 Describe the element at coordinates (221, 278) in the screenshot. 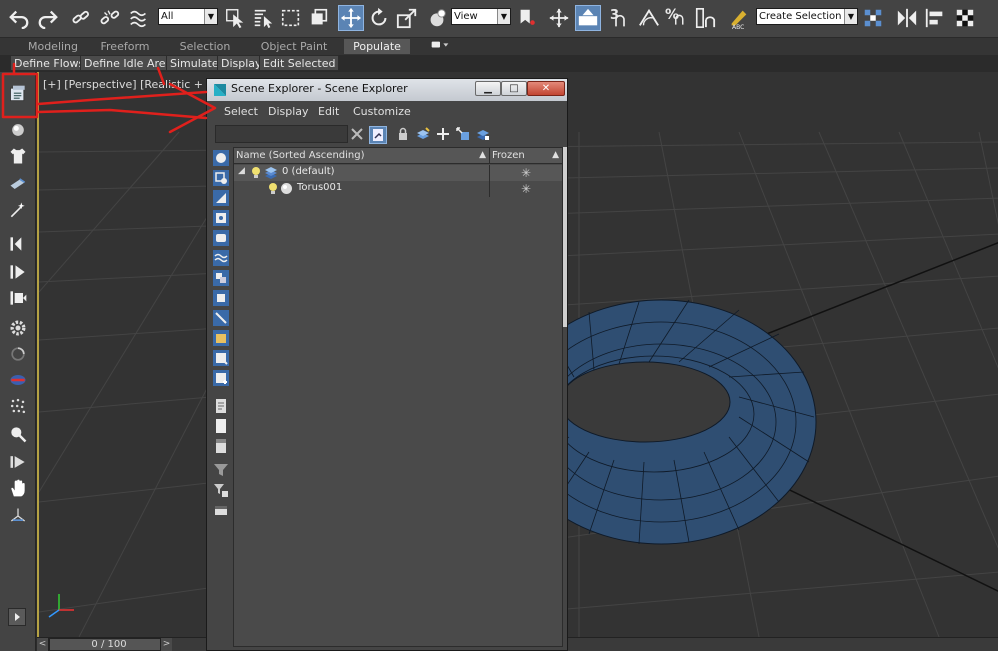

I see `display-groups-icon` at that location.